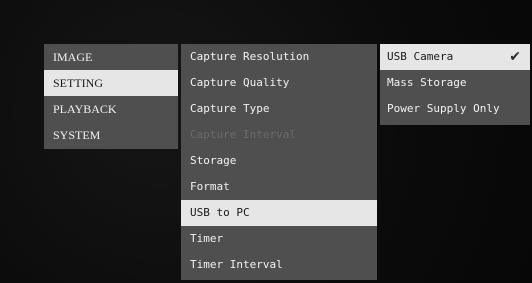 This screenshot has height=283, width=532. I want to click on submenu-item-capture-type: Capture Type, so click(279, 109).